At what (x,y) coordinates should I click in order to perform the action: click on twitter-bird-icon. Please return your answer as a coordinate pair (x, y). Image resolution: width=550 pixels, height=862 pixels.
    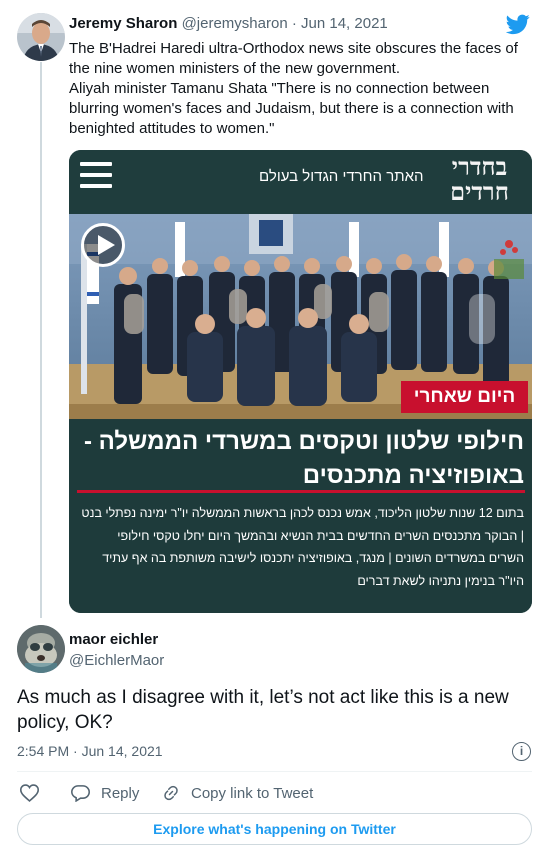
    Looking at the image, I should click on (517, 27).